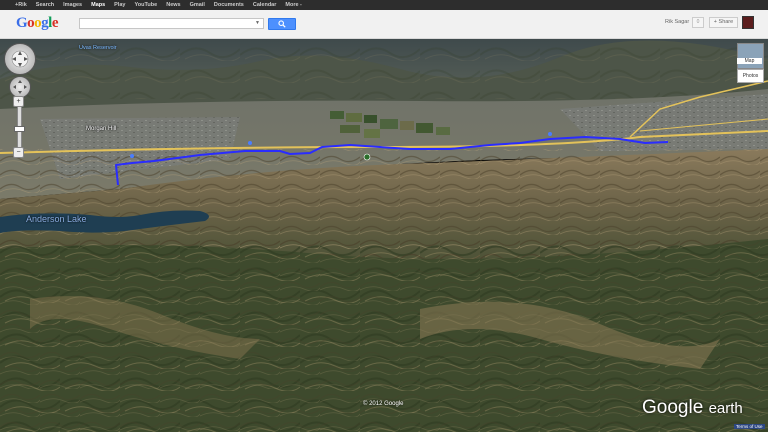 This screenshot has width=768, height=432. I want to click on nav-images: Images, so click(72, 5).